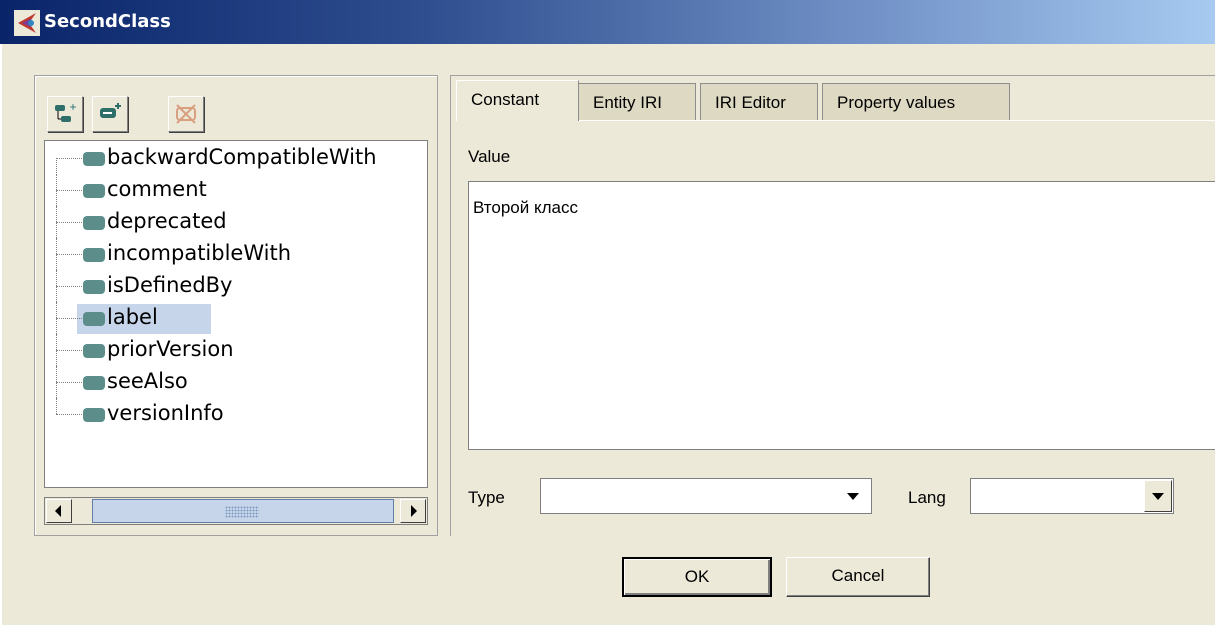 The image size is (1215, 625). Describe the element at coordinates (858, 577) in the screenshot. I see `cancel-button: Cancel` at that location.